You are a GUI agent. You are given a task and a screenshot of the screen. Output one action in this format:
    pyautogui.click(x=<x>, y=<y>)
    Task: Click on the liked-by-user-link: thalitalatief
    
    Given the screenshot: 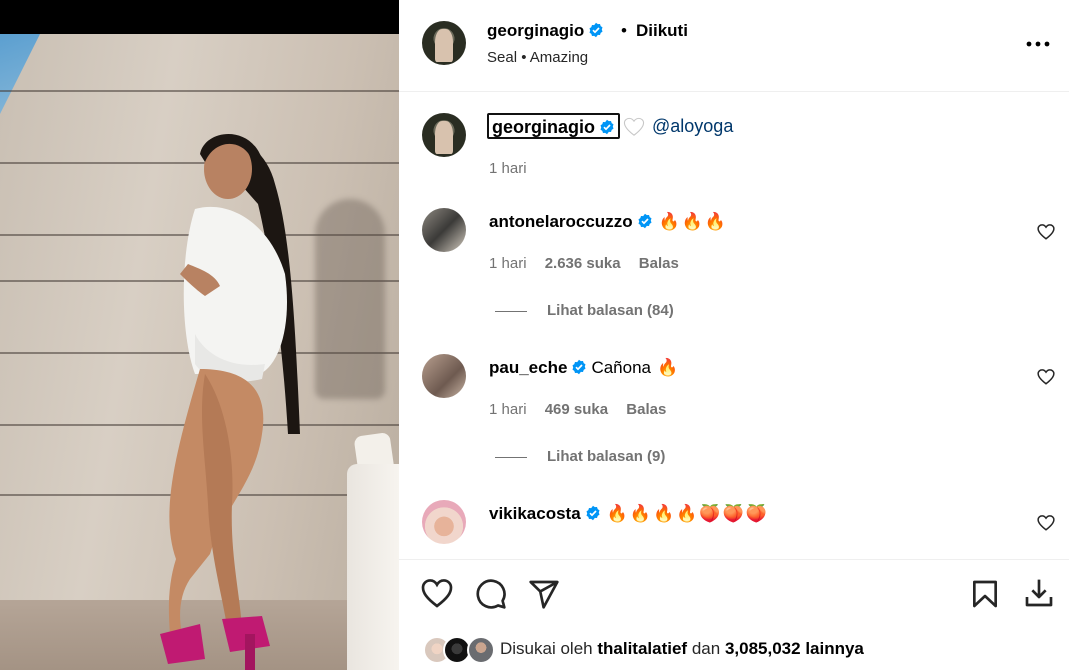 What is the action you would take?
    pyautogui.click(x=642, y=648)
    